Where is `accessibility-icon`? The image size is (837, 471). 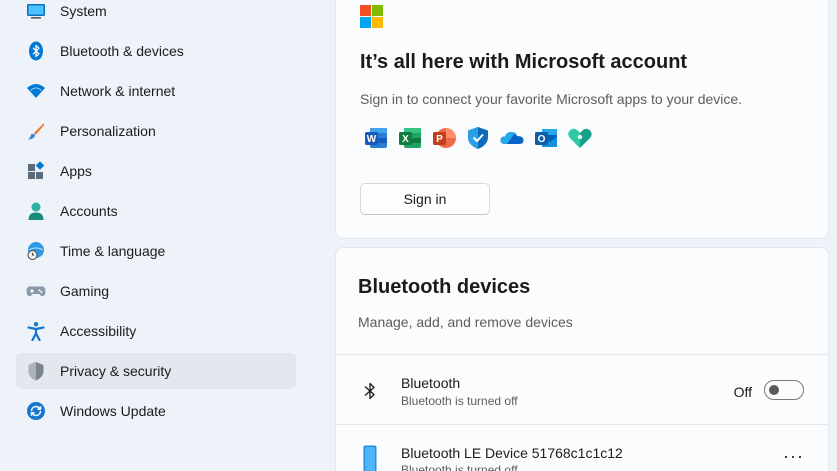 accessibility-icon is located at coordinates (36, 331).